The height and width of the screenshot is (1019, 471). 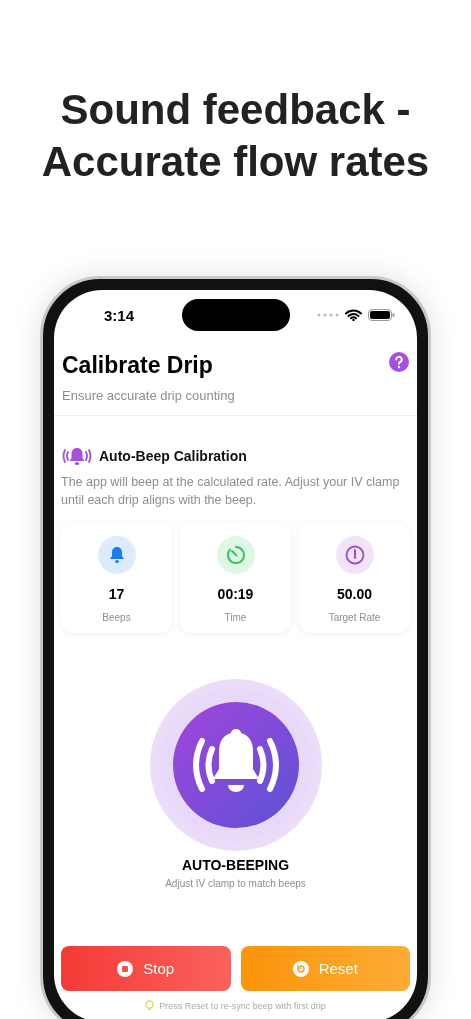 What do you see at coordinates (235, 594) in the screenshot?
I see `stat-value: 00:19` at bounding box center [235, 594].